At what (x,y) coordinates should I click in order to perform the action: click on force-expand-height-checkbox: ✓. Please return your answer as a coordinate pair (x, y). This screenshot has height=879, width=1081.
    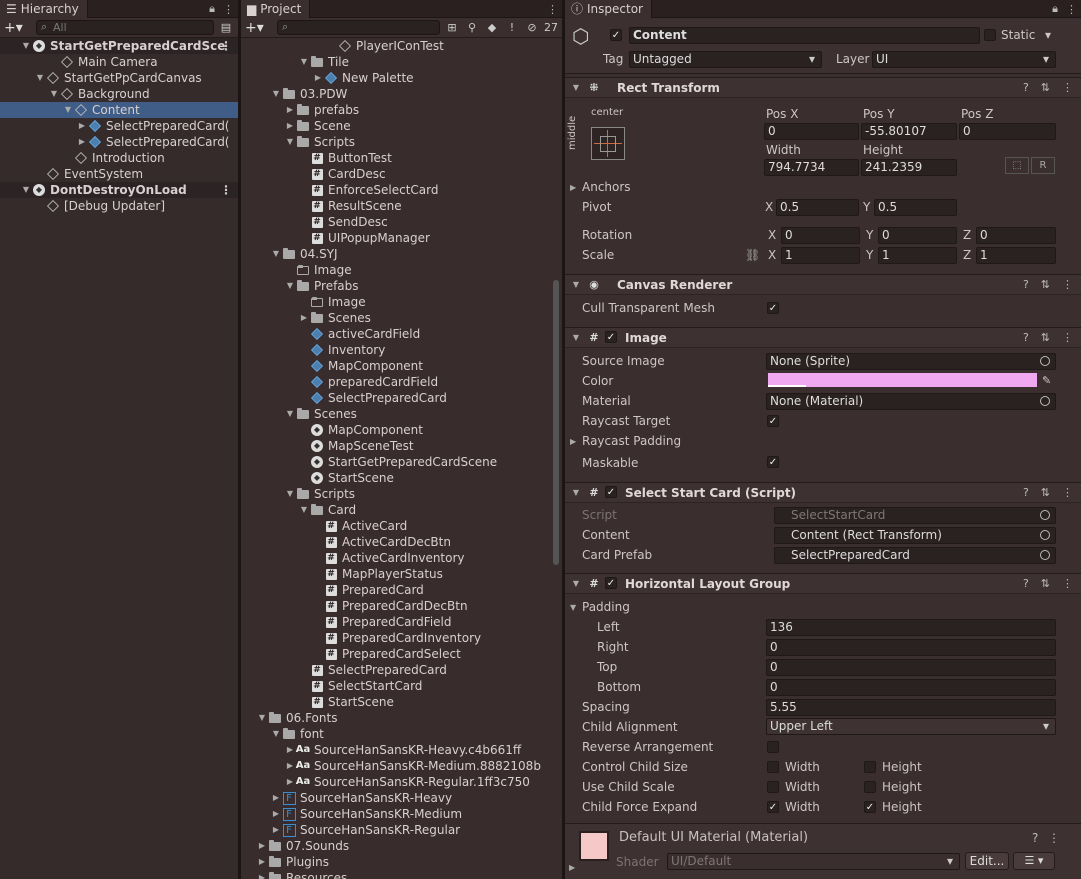
    Looking at the image, I should click on (870, 807).